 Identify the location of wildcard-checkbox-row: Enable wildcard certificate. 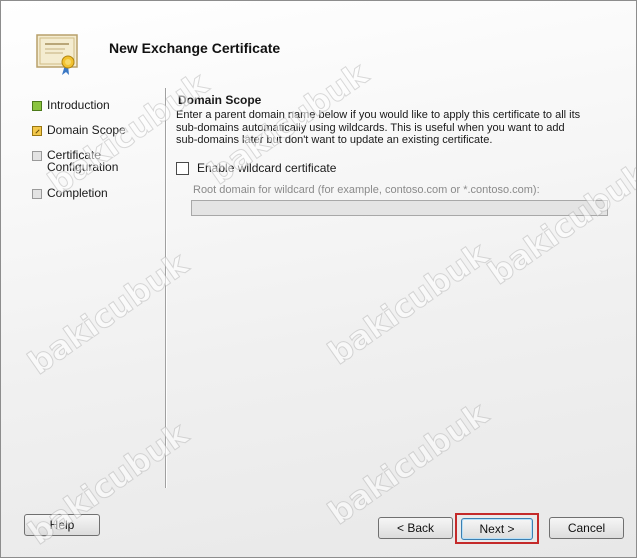
(256, 168).